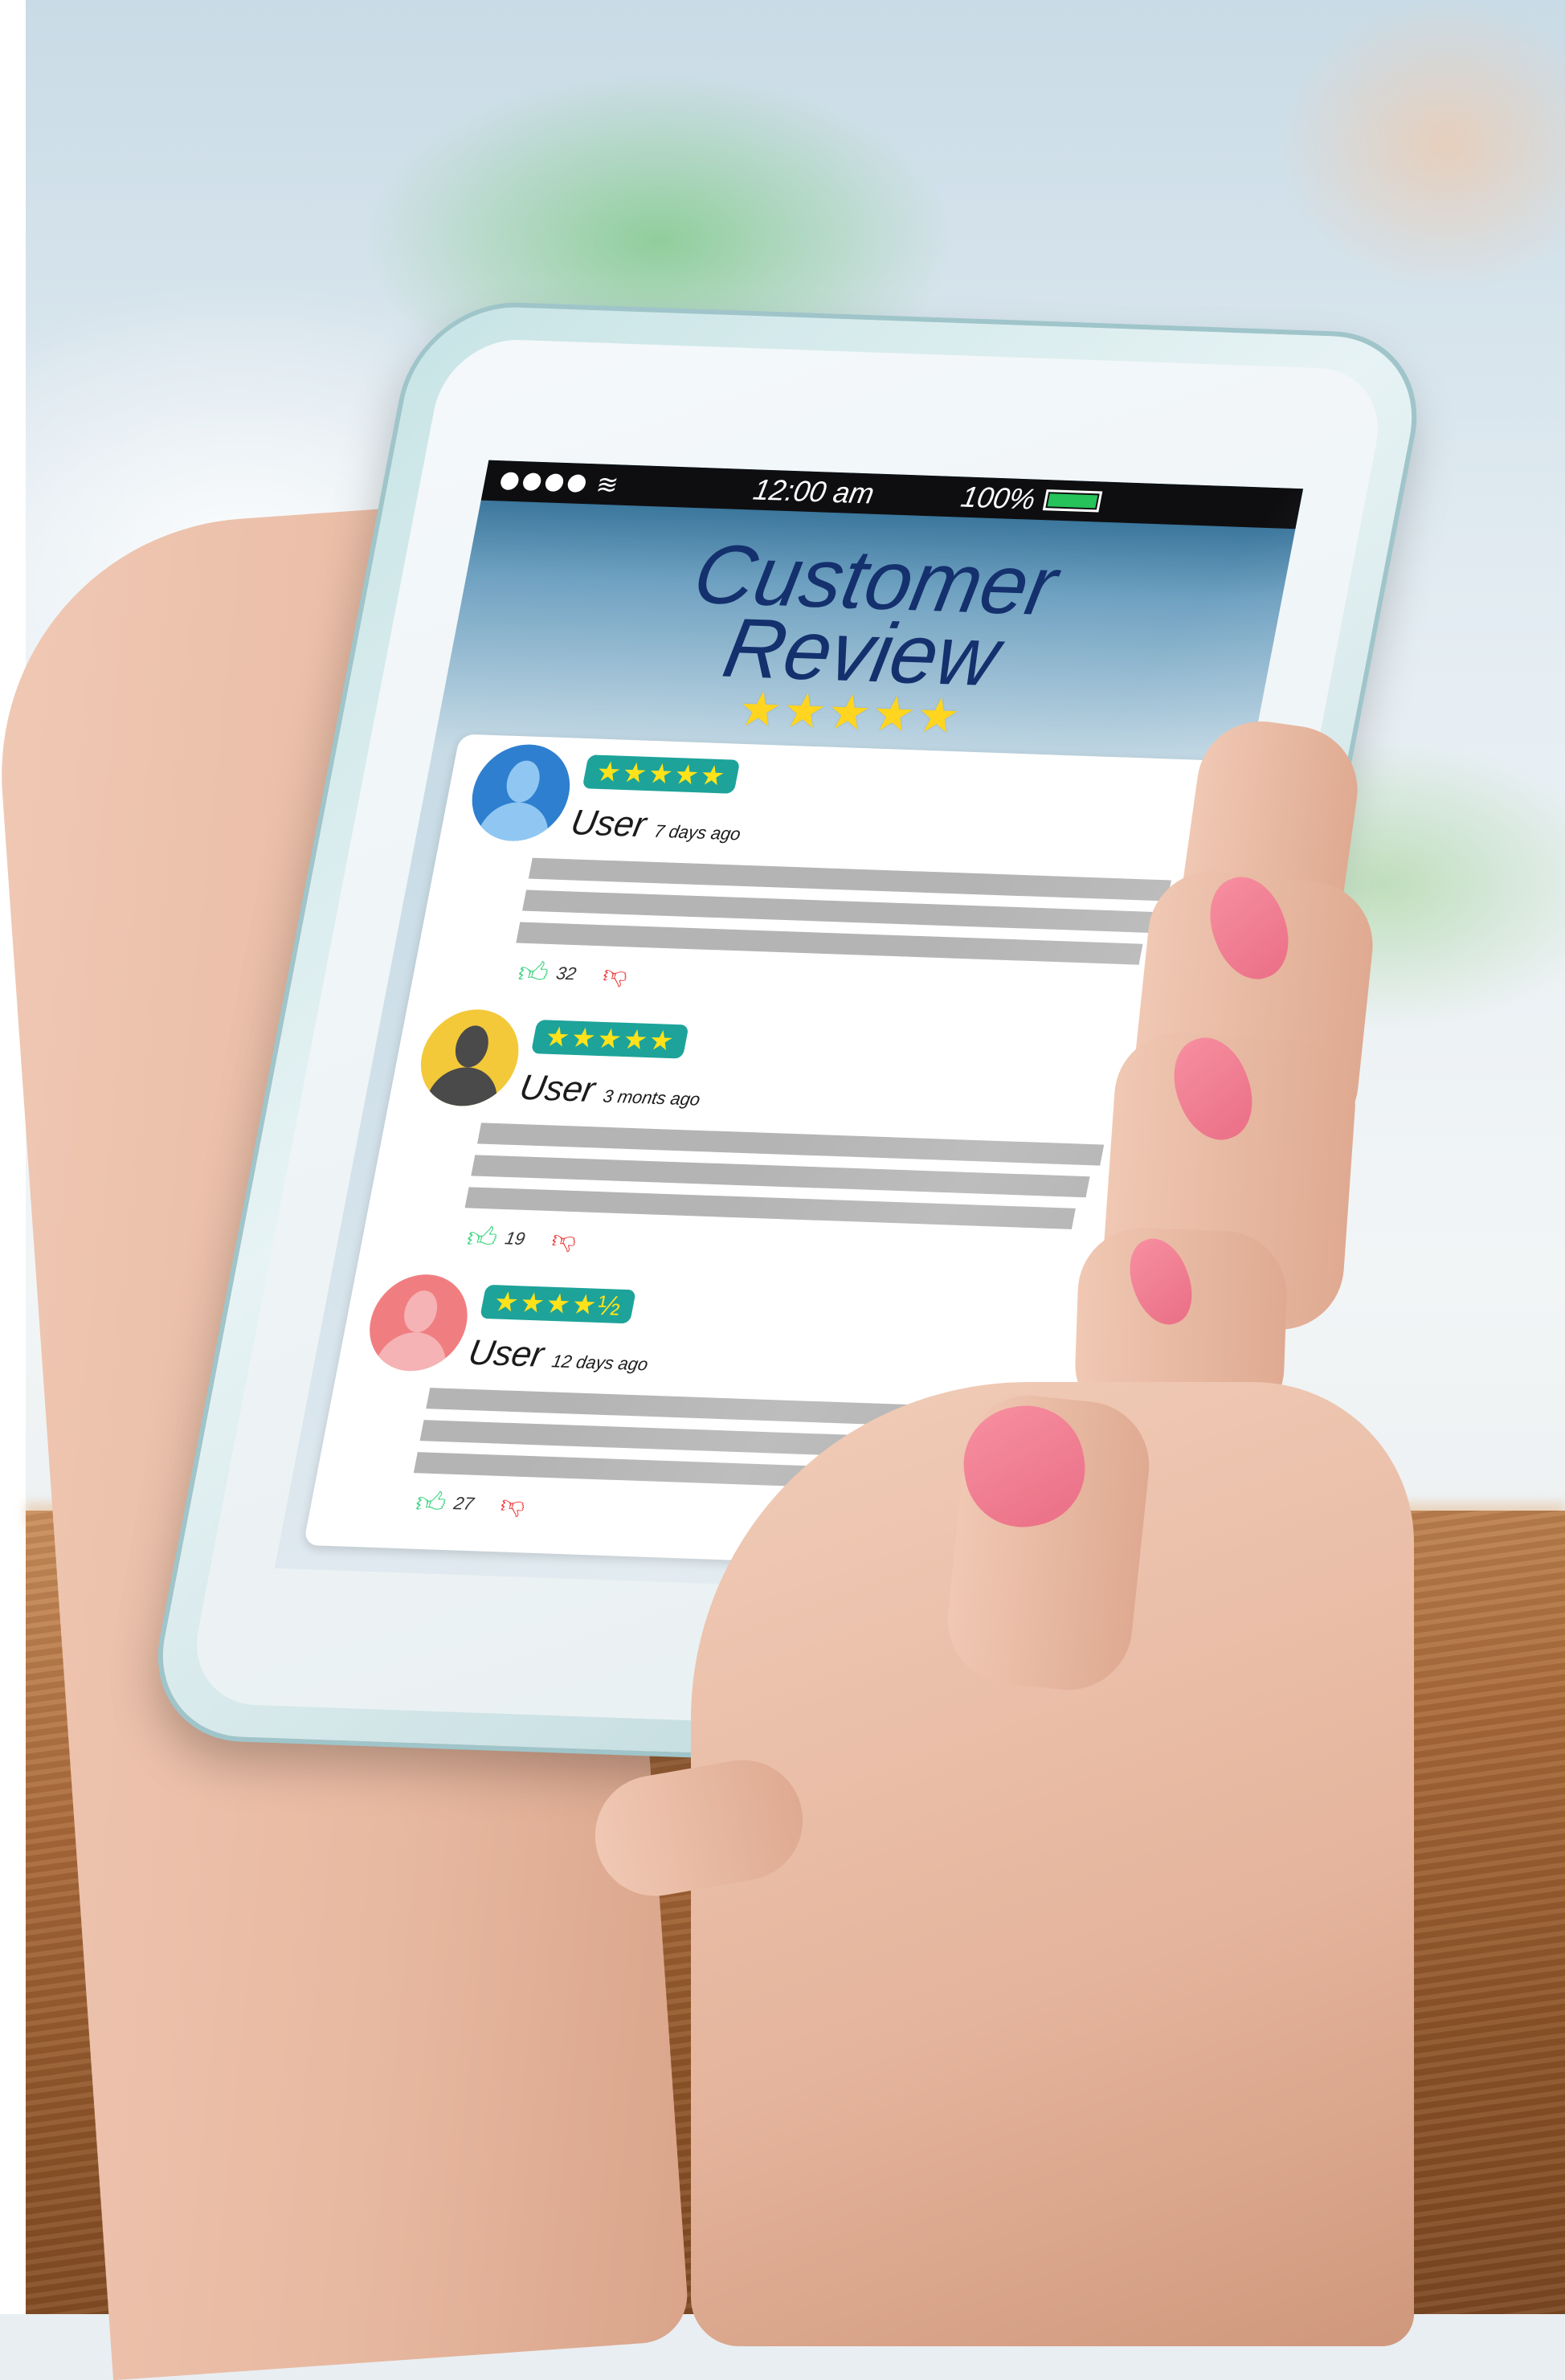 The image size is (1565, 2380). Describe the element at coordinates (566, 974) in the screenshot. I see `like-count: 32` at that location.